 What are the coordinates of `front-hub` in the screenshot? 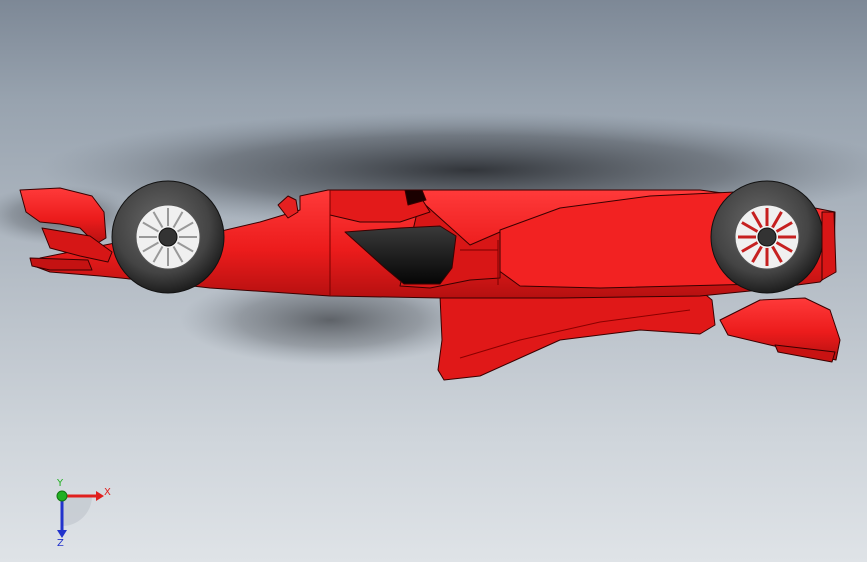 It's located at (168, 237).